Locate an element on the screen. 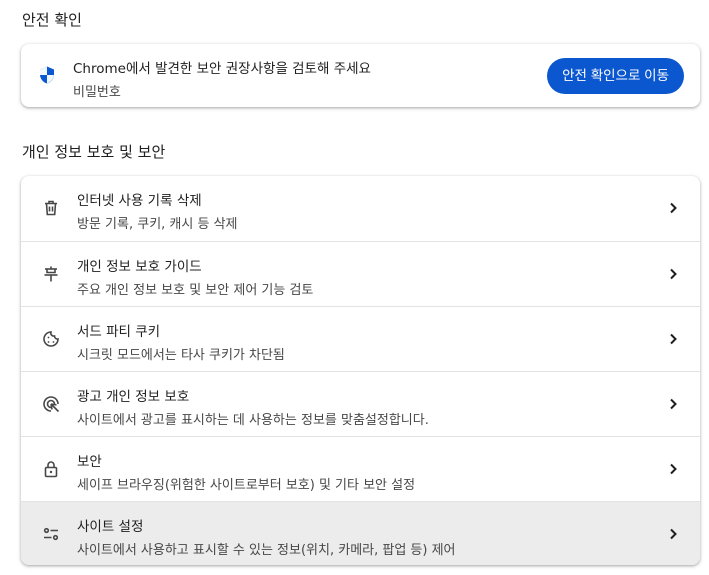 The image size is (709, 575). row-title: 인터넷 사용 기록 삭제 is located at coordinates (139, 201).